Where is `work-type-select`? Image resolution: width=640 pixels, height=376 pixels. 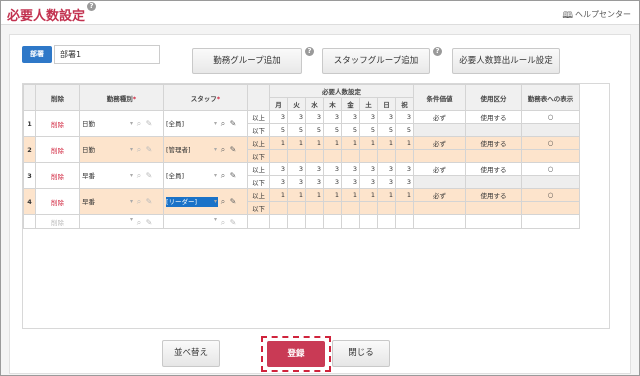 work-type-select is located at coordinates (108, 221).